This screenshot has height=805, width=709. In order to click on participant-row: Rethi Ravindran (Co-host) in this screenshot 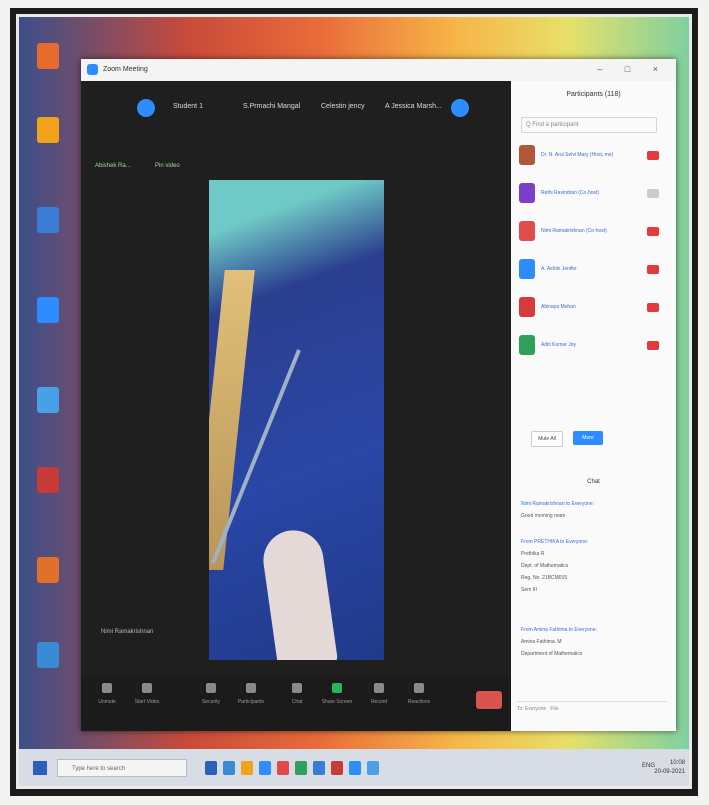, I will do `click(589, 195)`.